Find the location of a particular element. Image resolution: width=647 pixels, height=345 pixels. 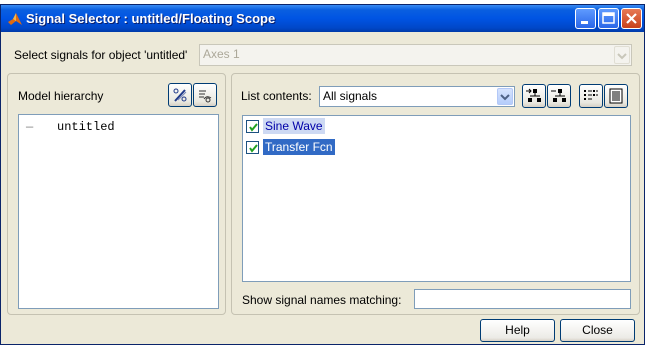

show-library-links-icon is located at coordinates (180, 95).